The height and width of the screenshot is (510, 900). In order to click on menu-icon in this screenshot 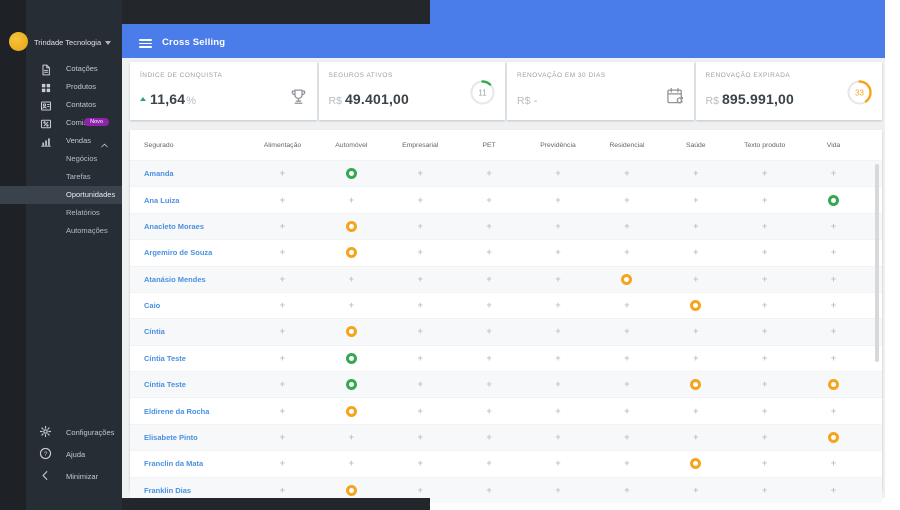, I will do `click(145, 43)`.